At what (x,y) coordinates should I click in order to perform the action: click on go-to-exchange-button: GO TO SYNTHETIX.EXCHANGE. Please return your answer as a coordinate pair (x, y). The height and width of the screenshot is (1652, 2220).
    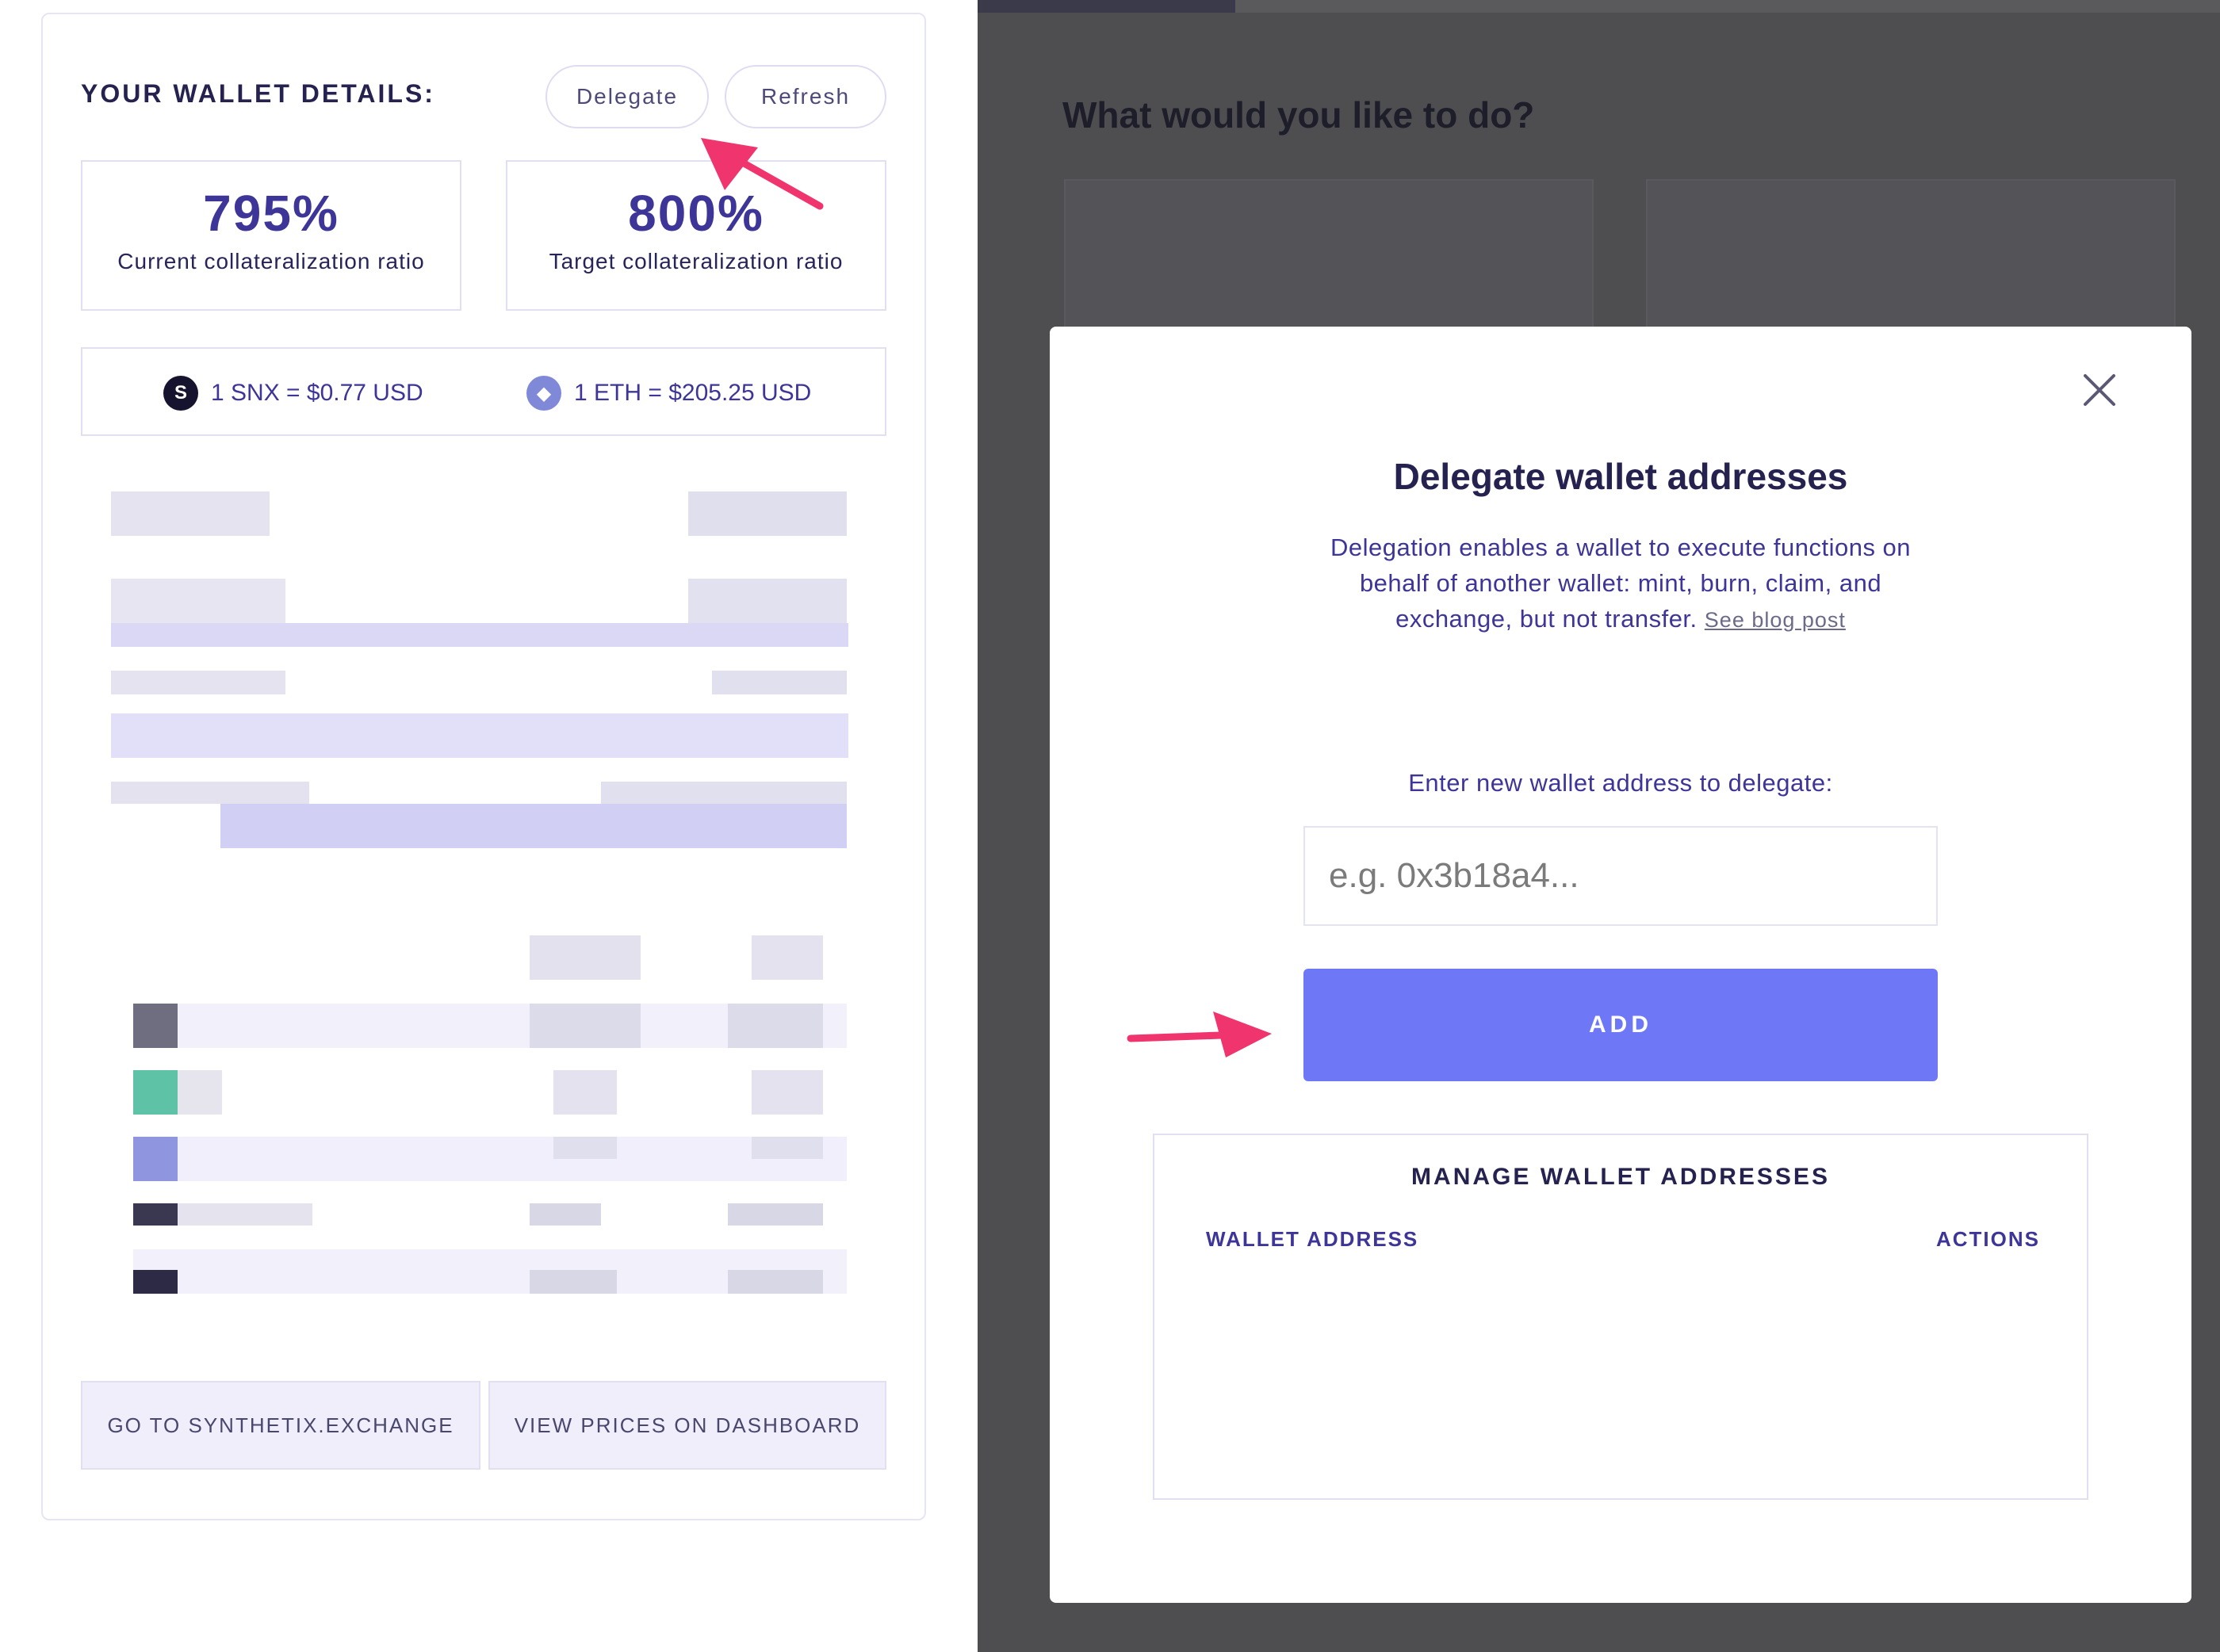
    Looking at the image, I should click on (280, 1425).